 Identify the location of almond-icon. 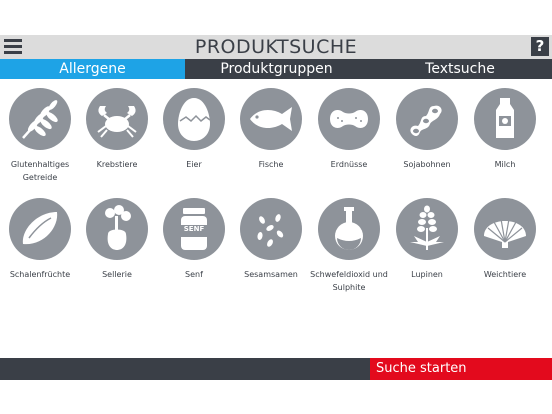
(40, 229).